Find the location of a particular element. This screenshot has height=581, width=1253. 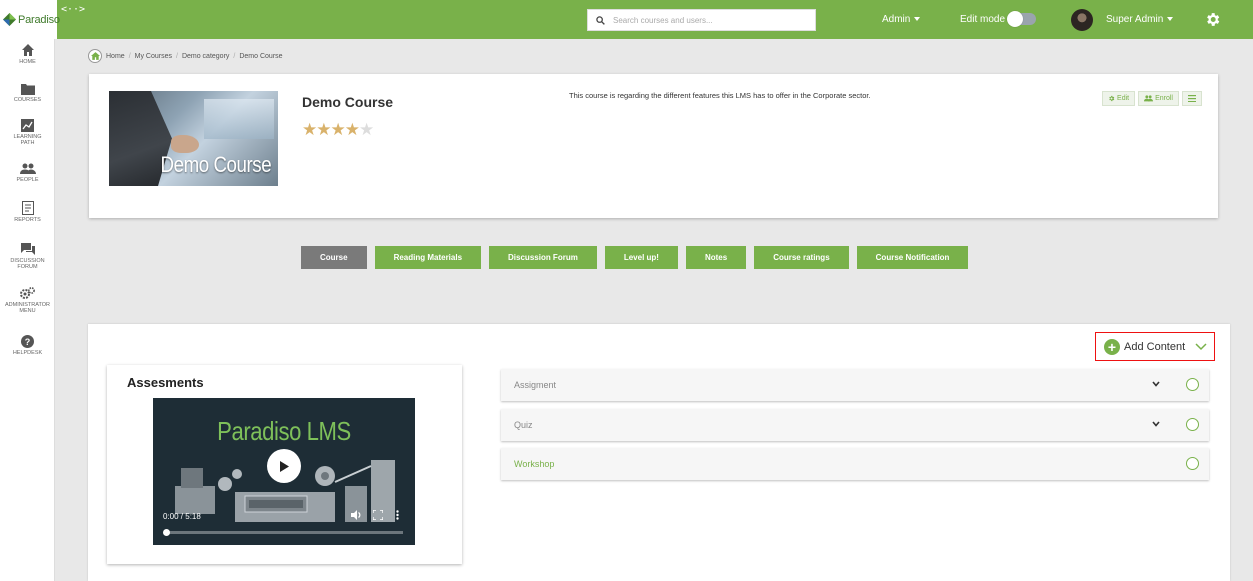

search-input is located at coordinates (708, 20).